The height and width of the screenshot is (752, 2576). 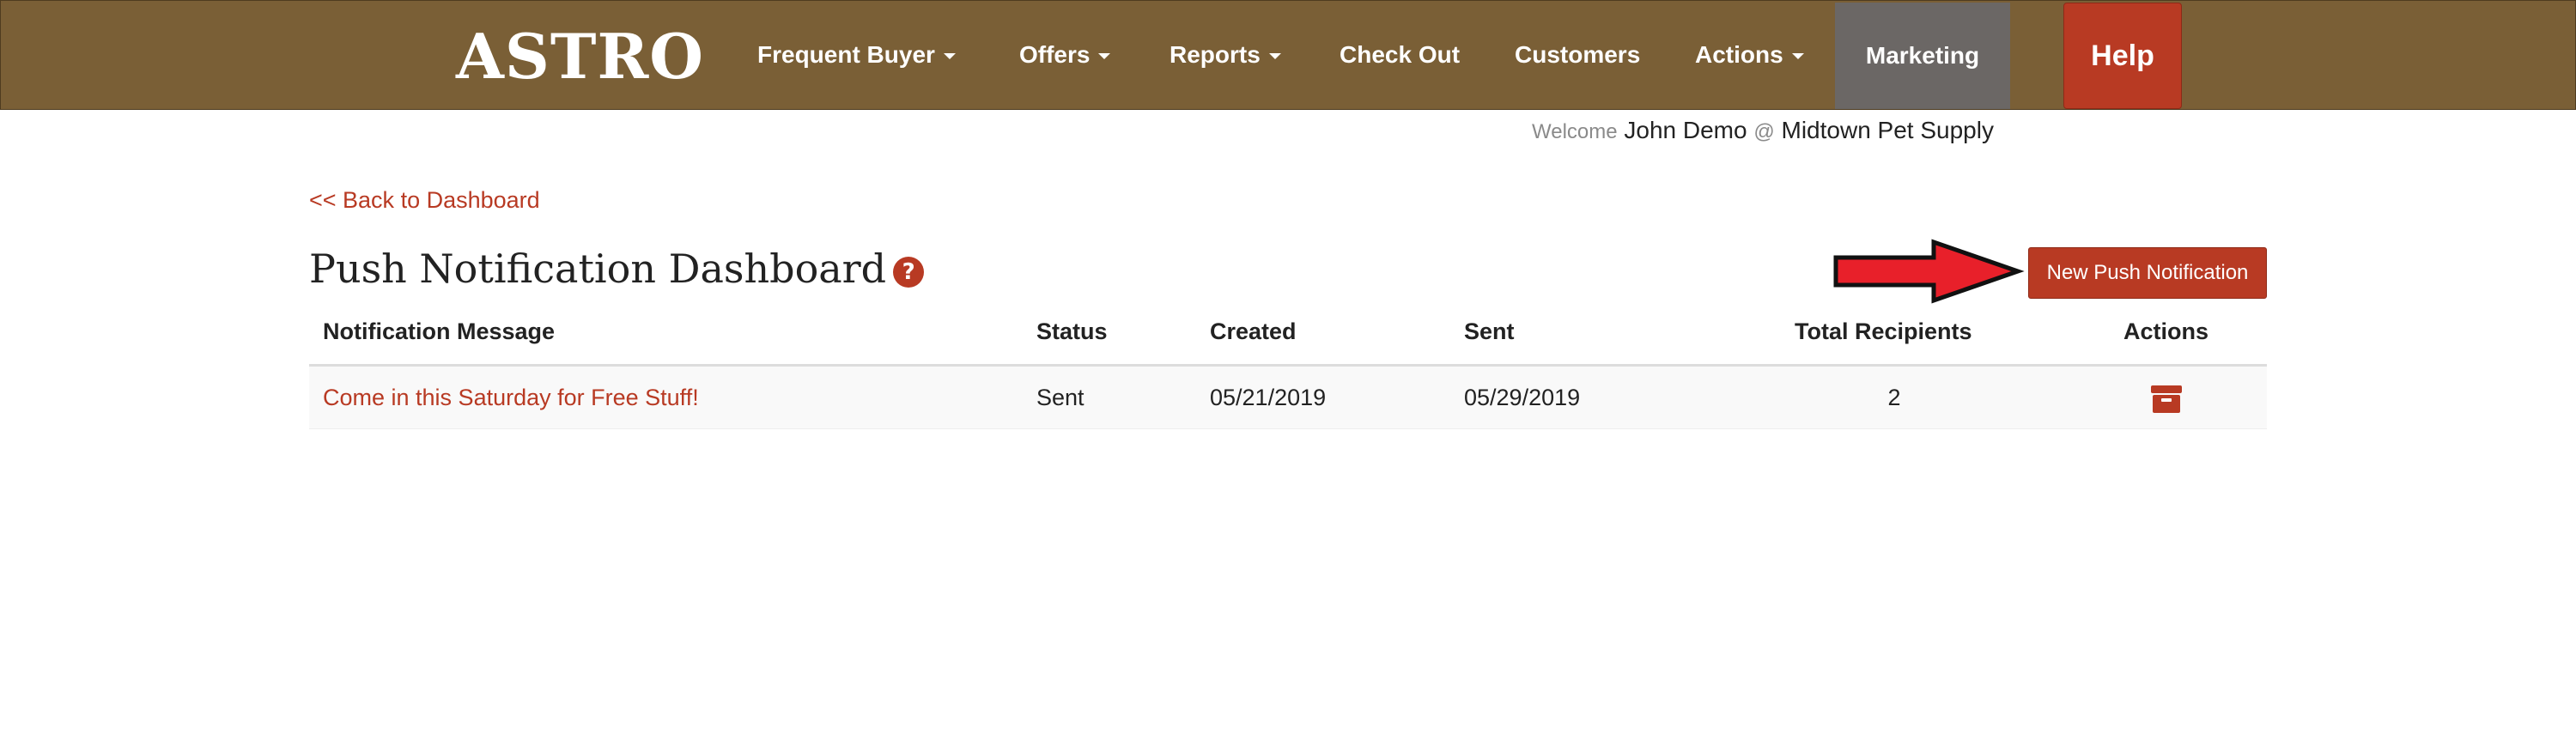 What do you see at coordinates (1072, 331) in the screenshot?
I see `header-status: Status` at bounding box center [1072, 331].